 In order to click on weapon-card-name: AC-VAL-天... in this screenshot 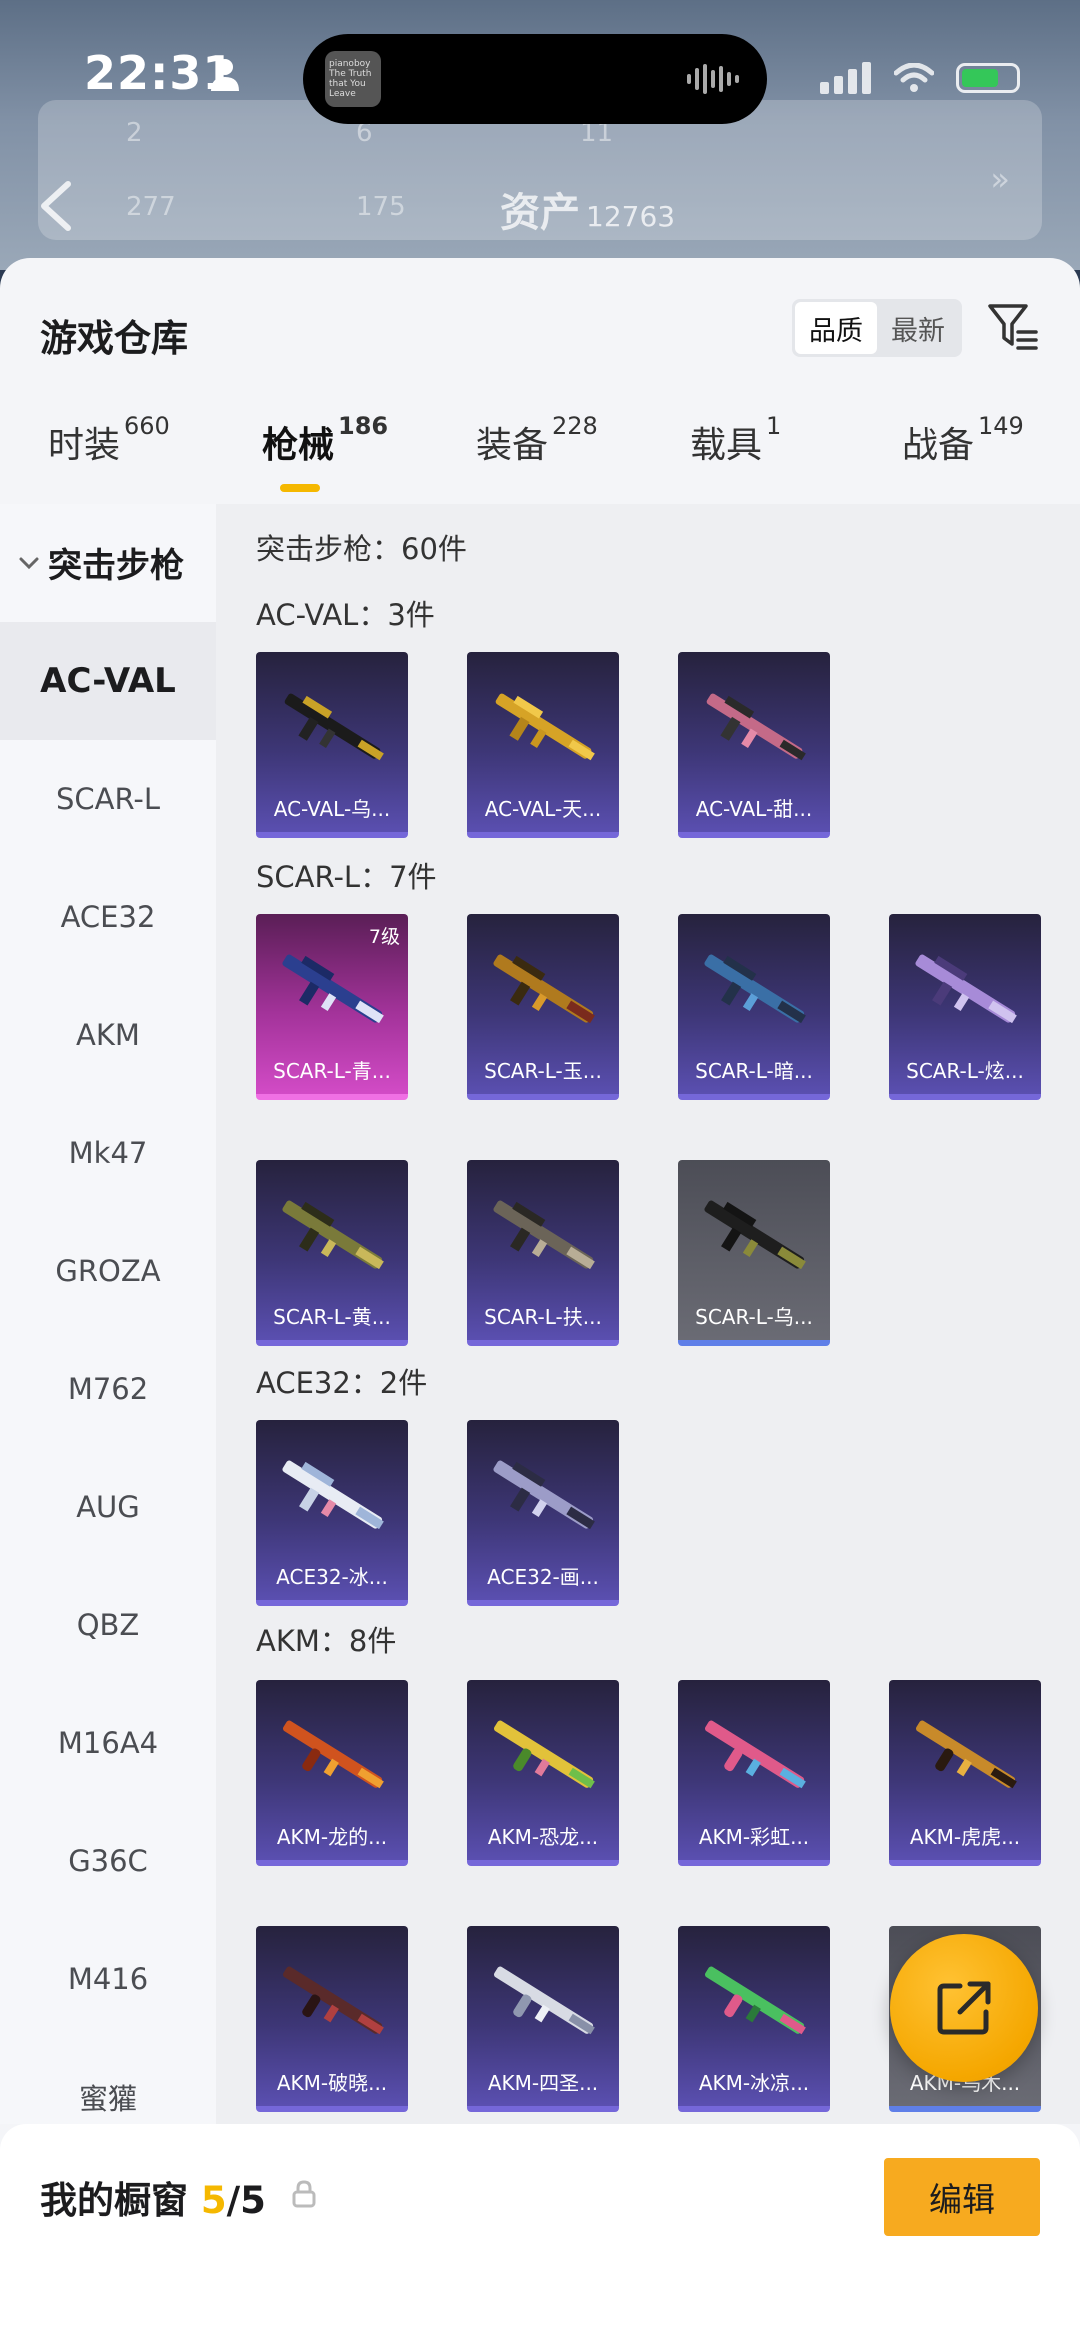, I will do `click(543, 809)`.